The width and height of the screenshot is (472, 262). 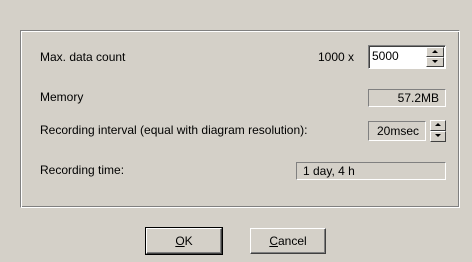 I want to click on ok-button: OK, so click(x=184, y=241).